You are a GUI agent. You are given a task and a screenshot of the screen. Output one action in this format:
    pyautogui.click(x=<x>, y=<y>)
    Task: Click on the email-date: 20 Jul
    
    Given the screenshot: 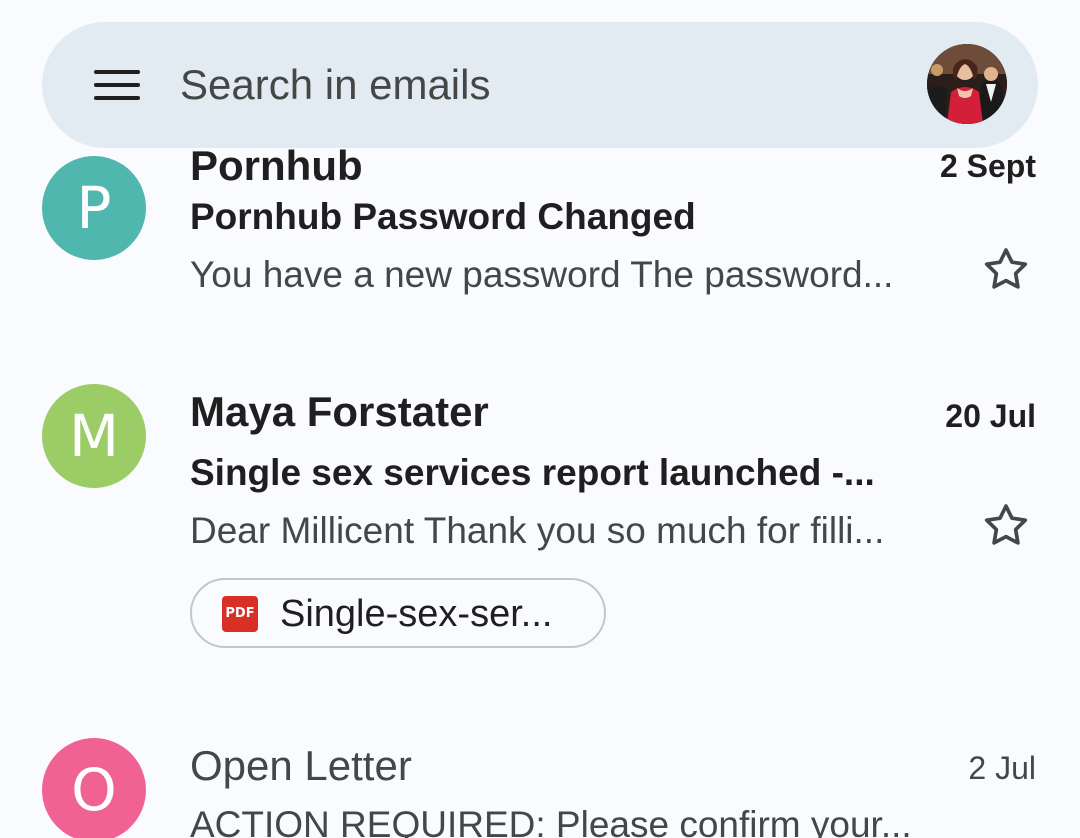 What is the action you would take?
    pyautogui.click(x=990, y=416)
    